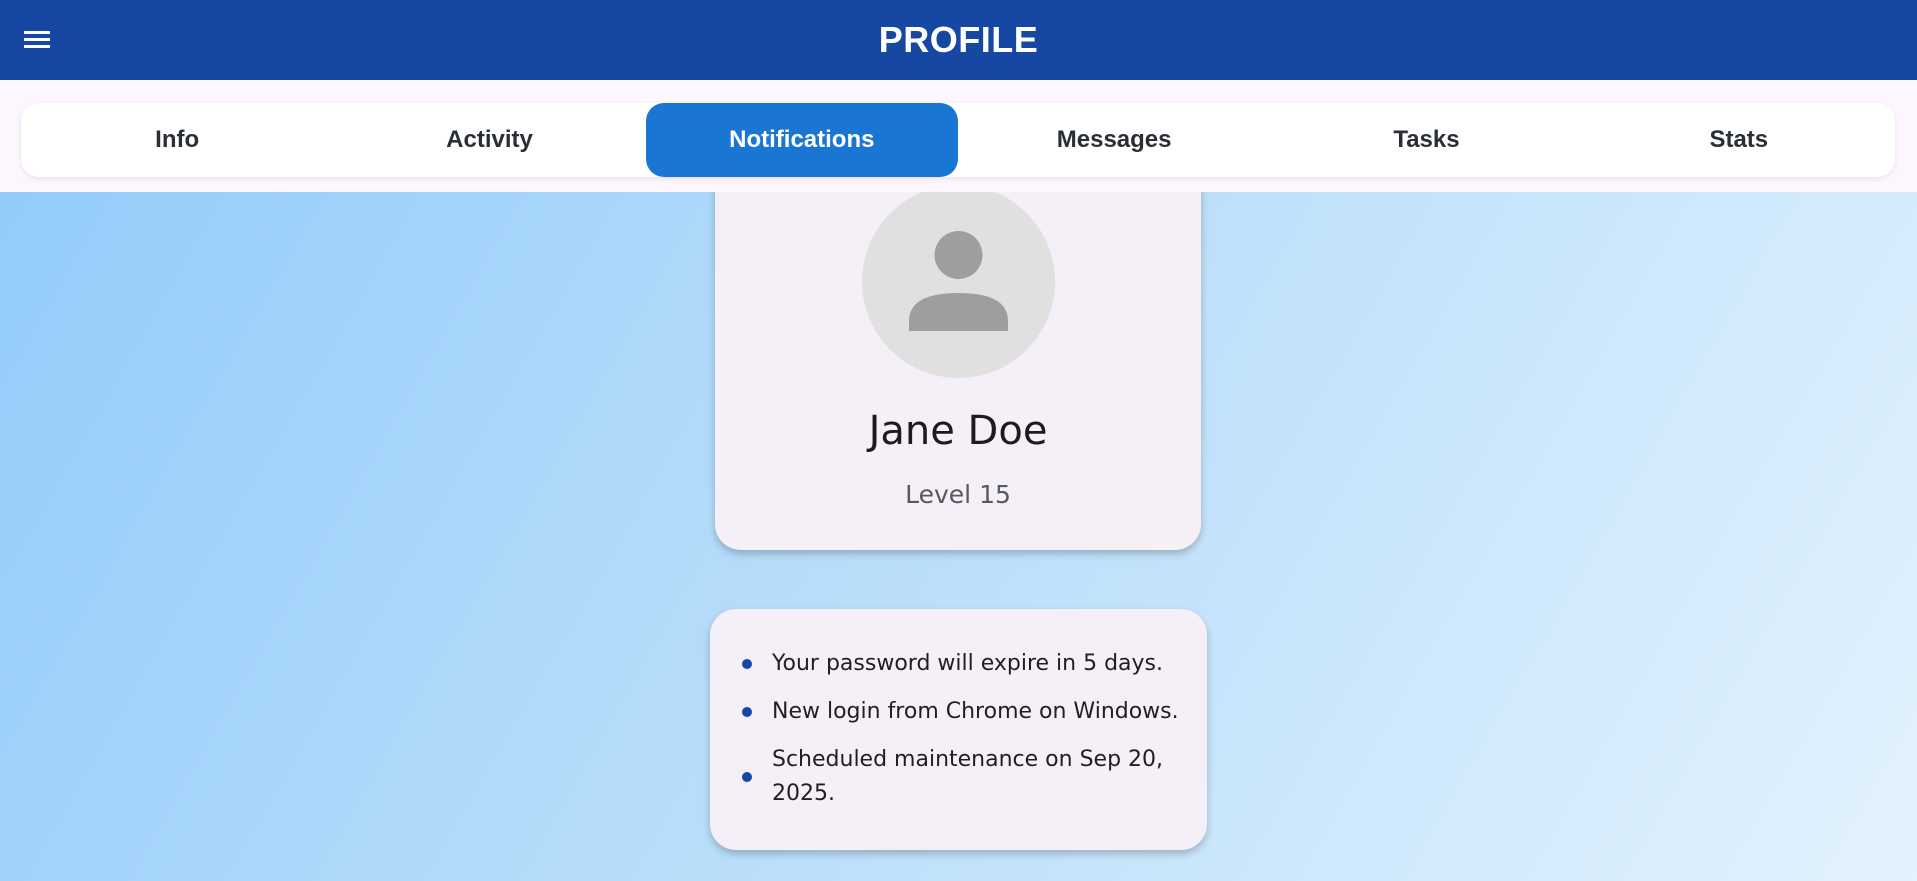 This screenshot has width=1917, height=881. Describe the element at coordinates (177, 140) in the screenshot. I see `tab-info: Info` at that location.